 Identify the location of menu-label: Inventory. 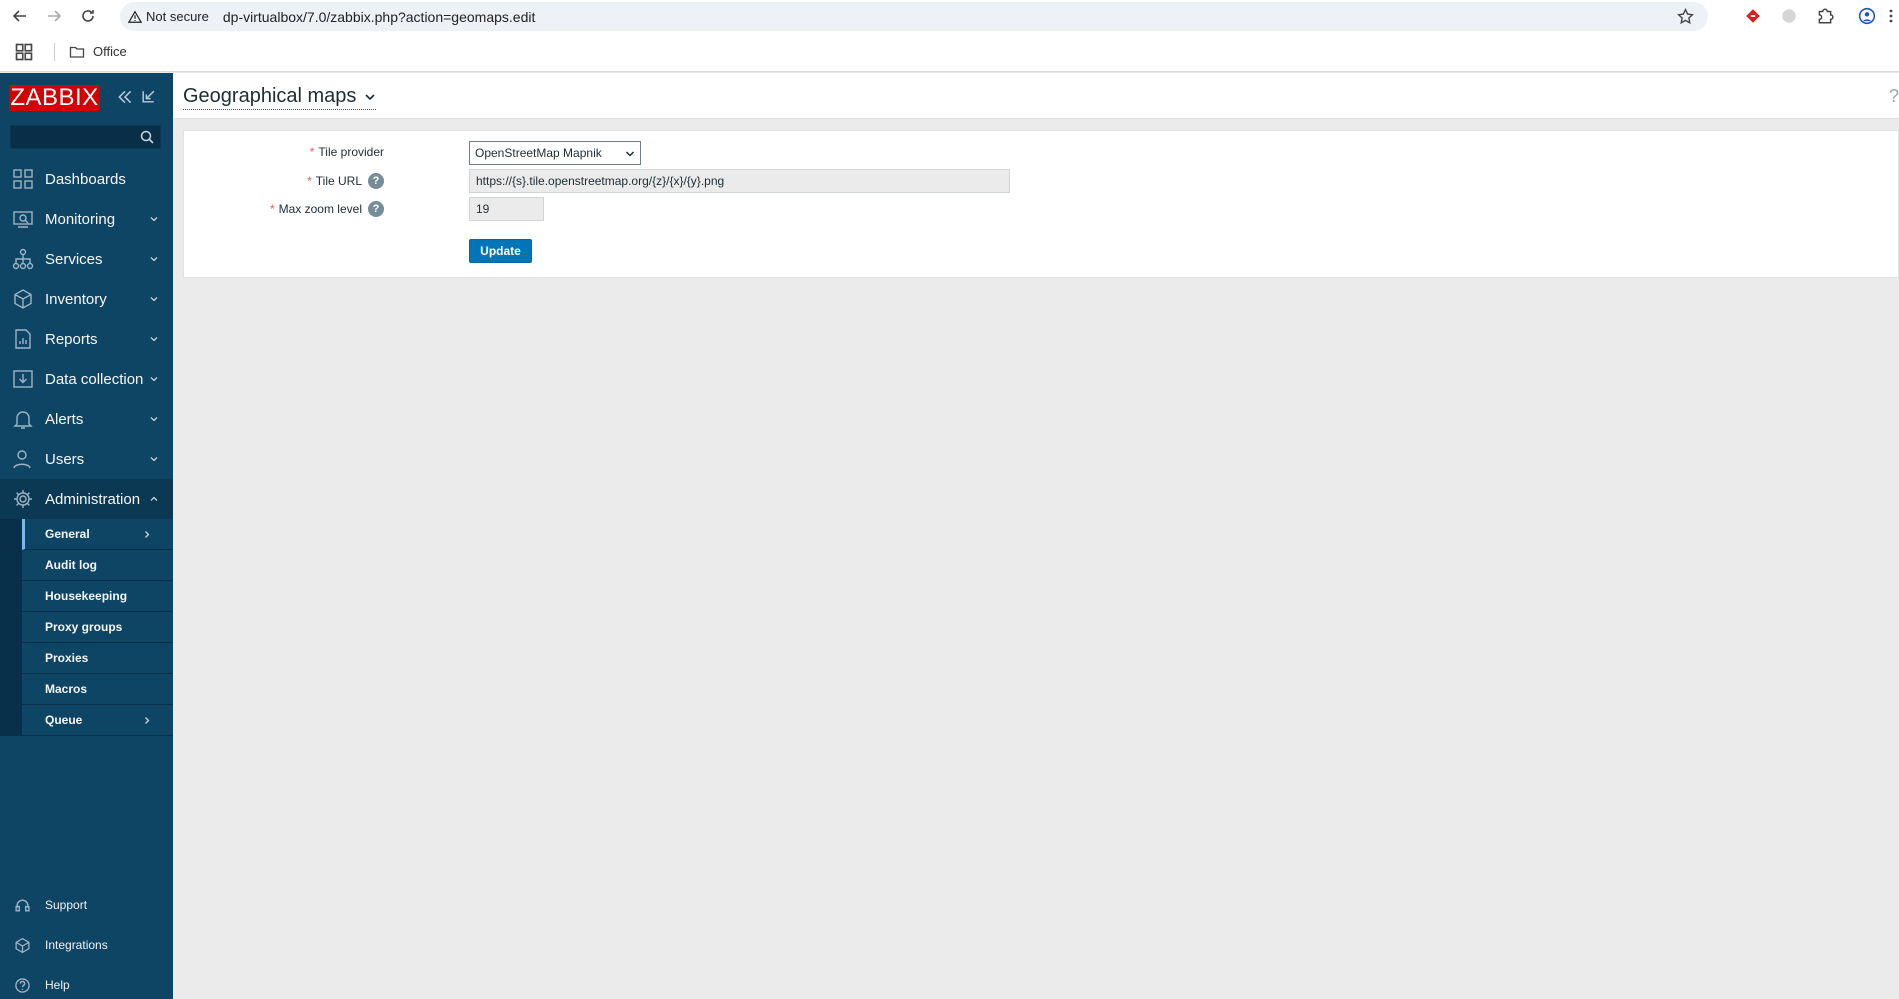
(76, 299).